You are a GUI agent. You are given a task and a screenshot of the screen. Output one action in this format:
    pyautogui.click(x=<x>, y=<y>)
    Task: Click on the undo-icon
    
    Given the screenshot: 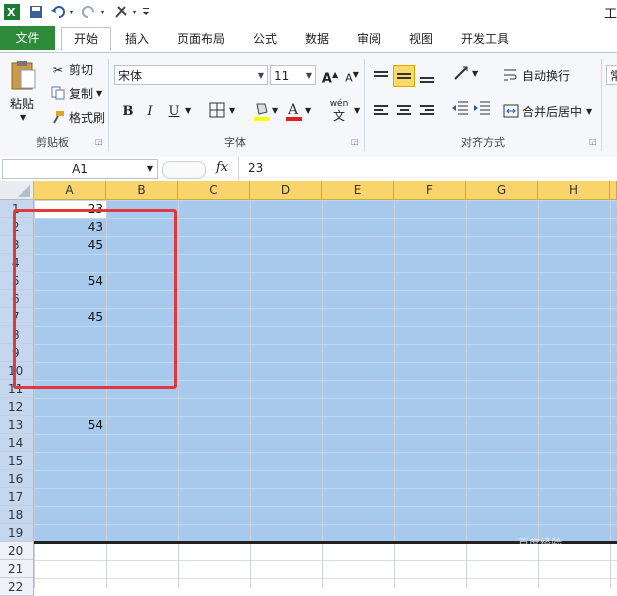 What is the action you would take?
    pyautogui.click(x=63, y=12)
    